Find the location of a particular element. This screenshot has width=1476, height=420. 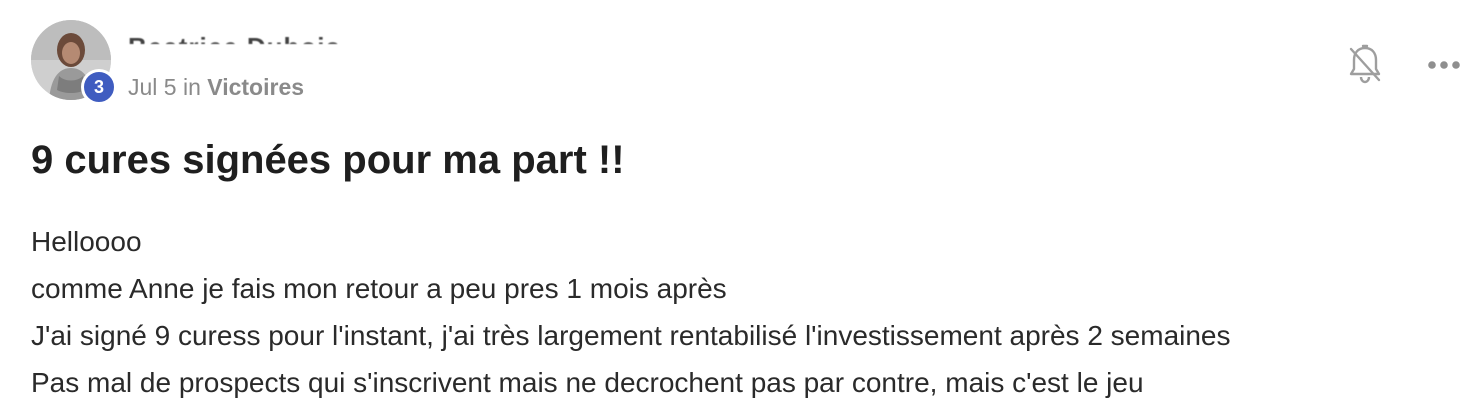

post-meta: Jul 5 in Victoires is located at coordinates (216, 87).